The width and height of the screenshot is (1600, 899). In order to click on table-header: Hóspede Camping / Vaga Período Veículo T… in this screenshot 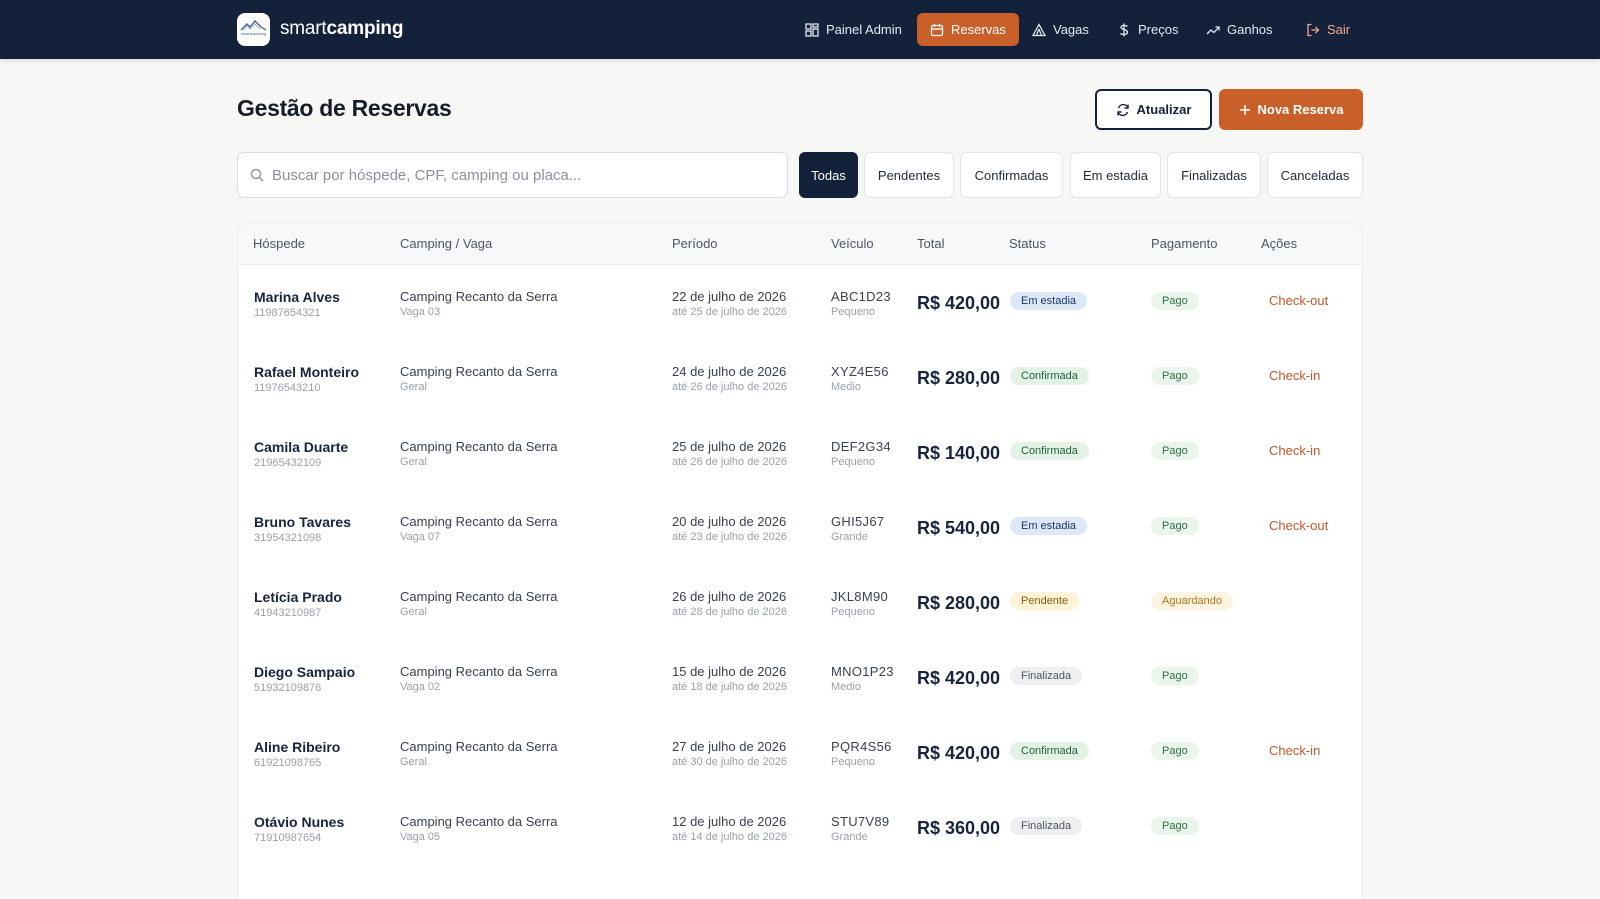, I will do `click(800, 244)`.